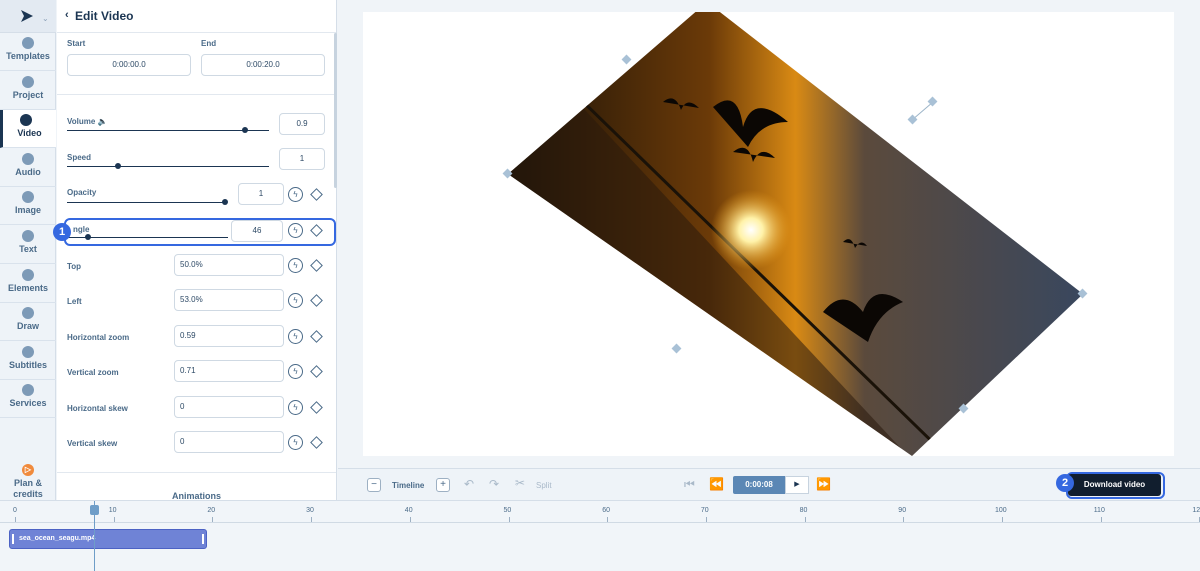  Describe the element at coordinates (209, 43) in the screenshot. I see `end-label: End` at that location.